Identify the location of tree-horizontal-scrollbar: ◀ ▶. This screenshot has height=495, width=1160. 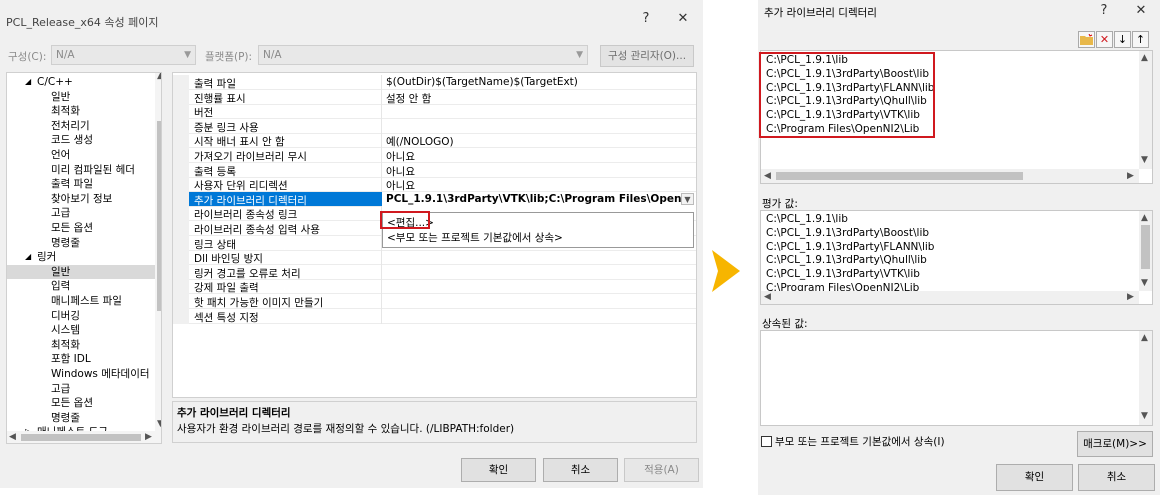
(84, 437).